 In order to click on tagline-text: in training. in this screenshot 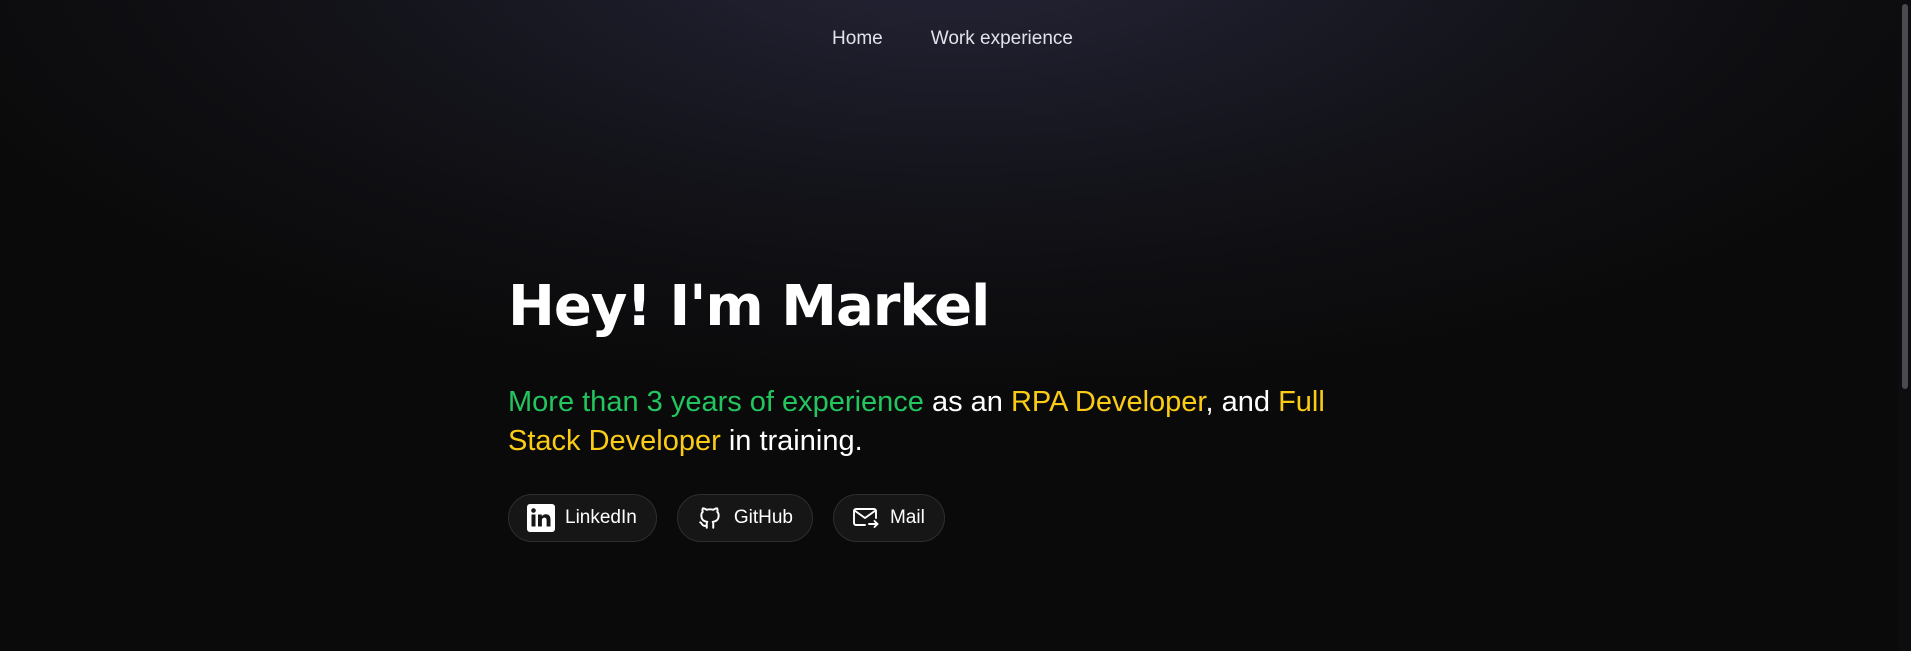, I will do `click(791, 441)`.